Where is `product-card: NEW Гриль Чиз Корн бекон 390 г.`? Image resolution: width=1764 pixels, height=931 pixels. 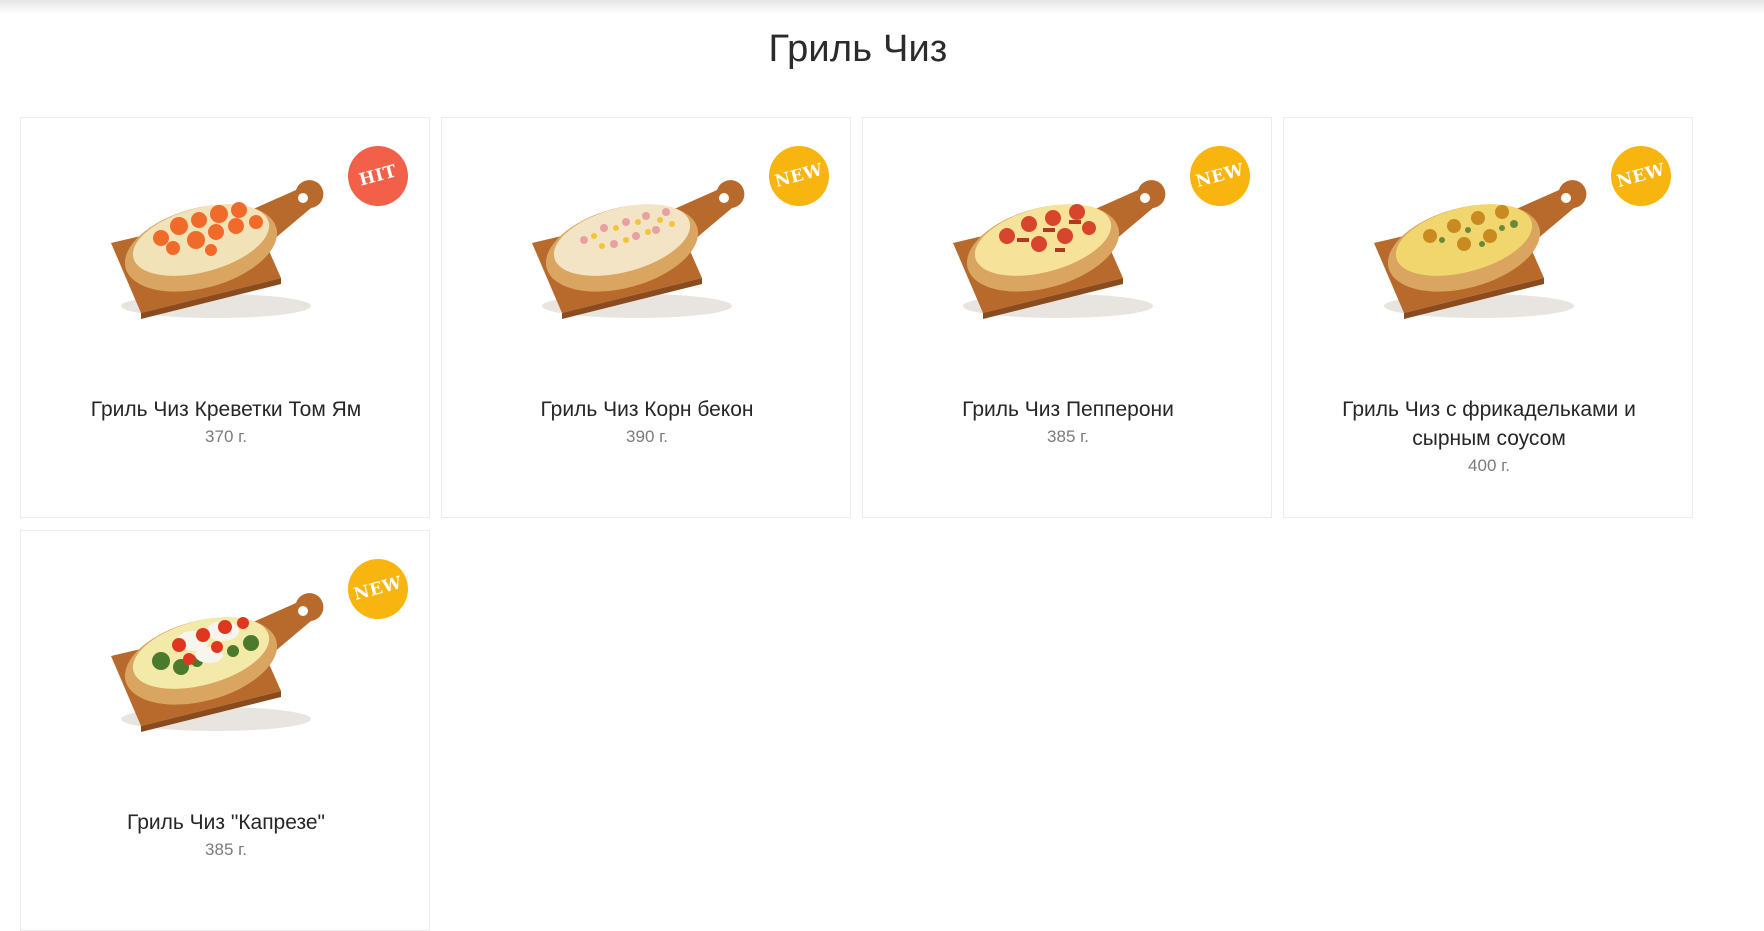 product-card: NEW Гриль Чиз Корн бекон 390 г. is located at coordinates (646, 317).